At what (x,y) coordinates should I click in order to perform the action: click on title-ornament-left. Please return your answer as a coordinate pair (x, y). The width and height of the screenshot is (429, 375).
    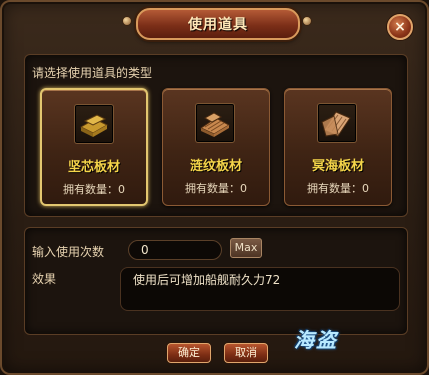
    Looking at the image, I should click on (127, 21).